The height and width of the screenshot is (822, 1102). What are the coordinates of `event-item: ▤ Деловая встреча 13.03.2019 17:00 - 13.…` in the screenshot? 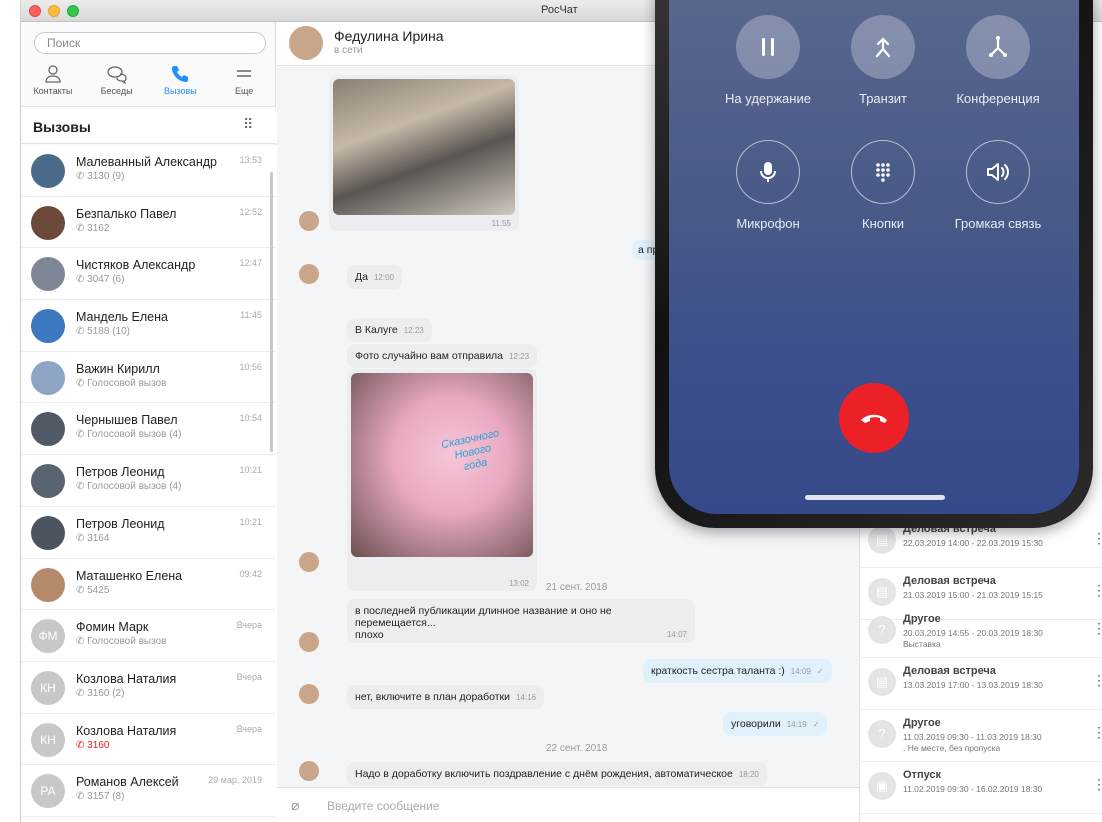 It's located at (981, 684).